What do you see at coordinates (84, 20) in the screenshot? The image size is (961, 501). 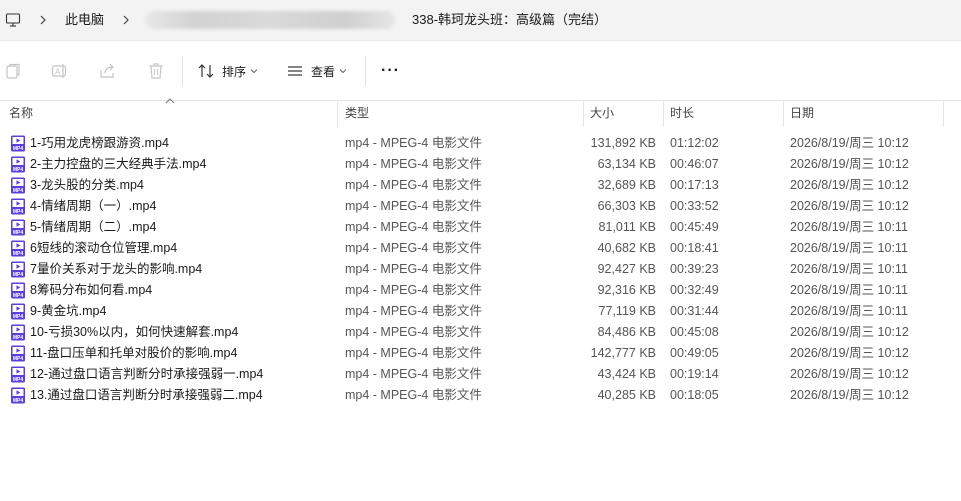 I see `breadcrumb-this-pc: 此电脑` at bounding box center [84, 20].